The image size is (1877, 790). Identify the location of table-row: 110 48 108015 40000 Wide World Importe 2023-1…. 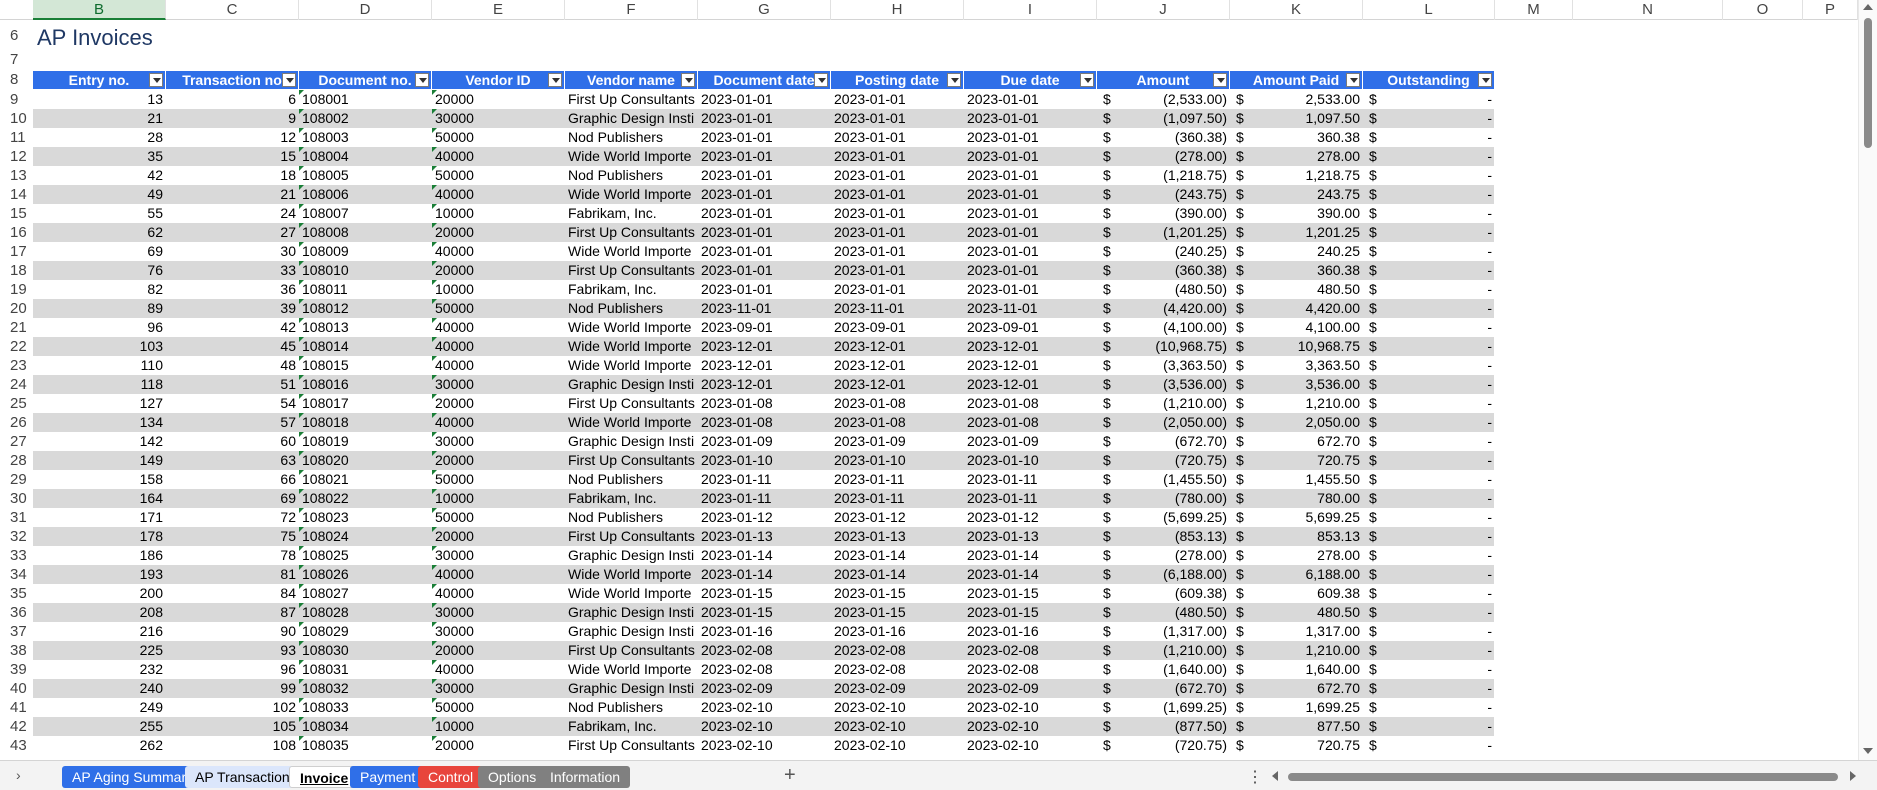
(763, 365).